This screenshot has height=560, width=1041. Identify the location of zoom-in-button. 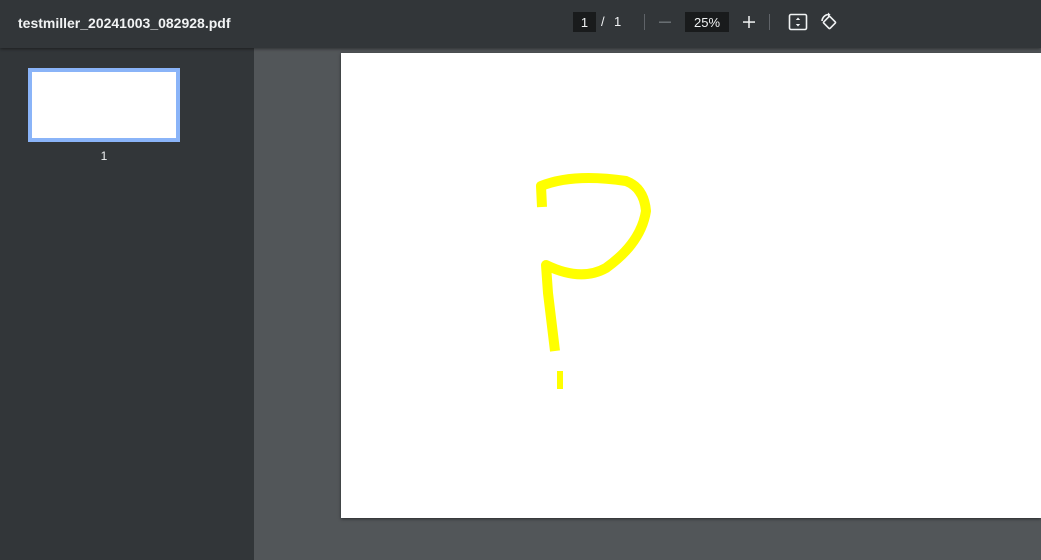
(749, 22).